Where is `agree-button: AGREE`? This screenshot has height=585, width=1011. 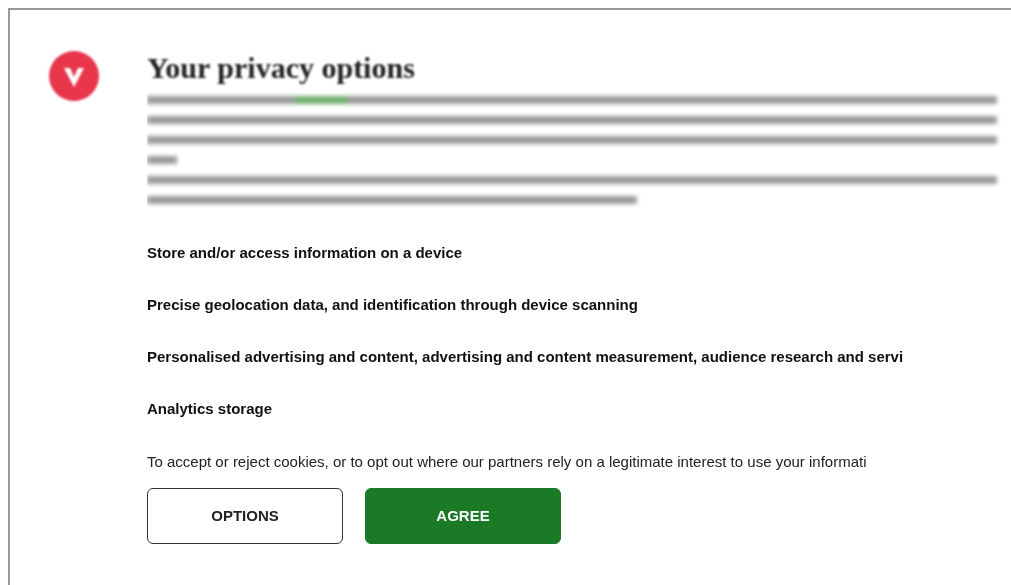 agree-button: AGREE is located at coordinates (463, 516).